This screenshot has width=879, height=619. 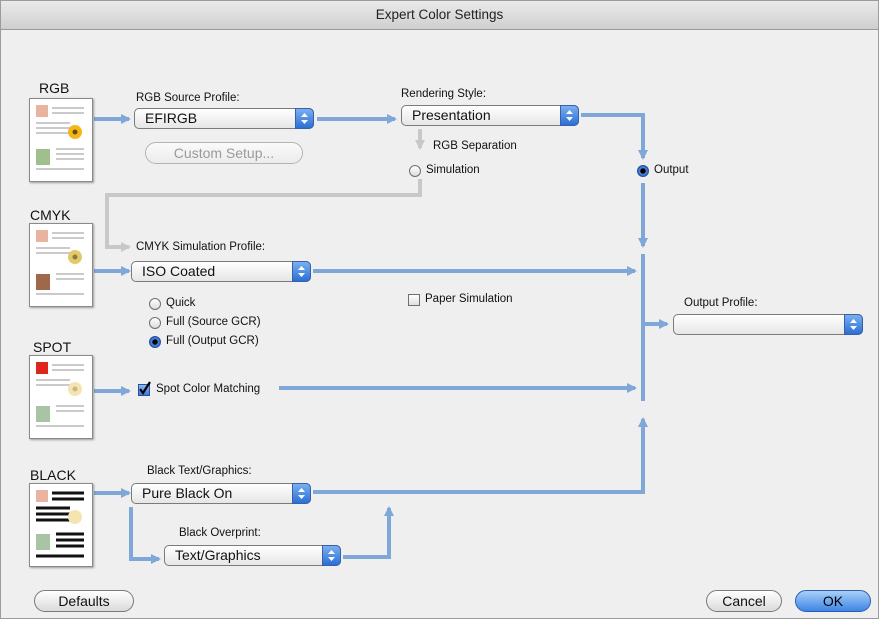 I want to click on black-overprint-label: Black Overprint:, so click(x=220, y=533).